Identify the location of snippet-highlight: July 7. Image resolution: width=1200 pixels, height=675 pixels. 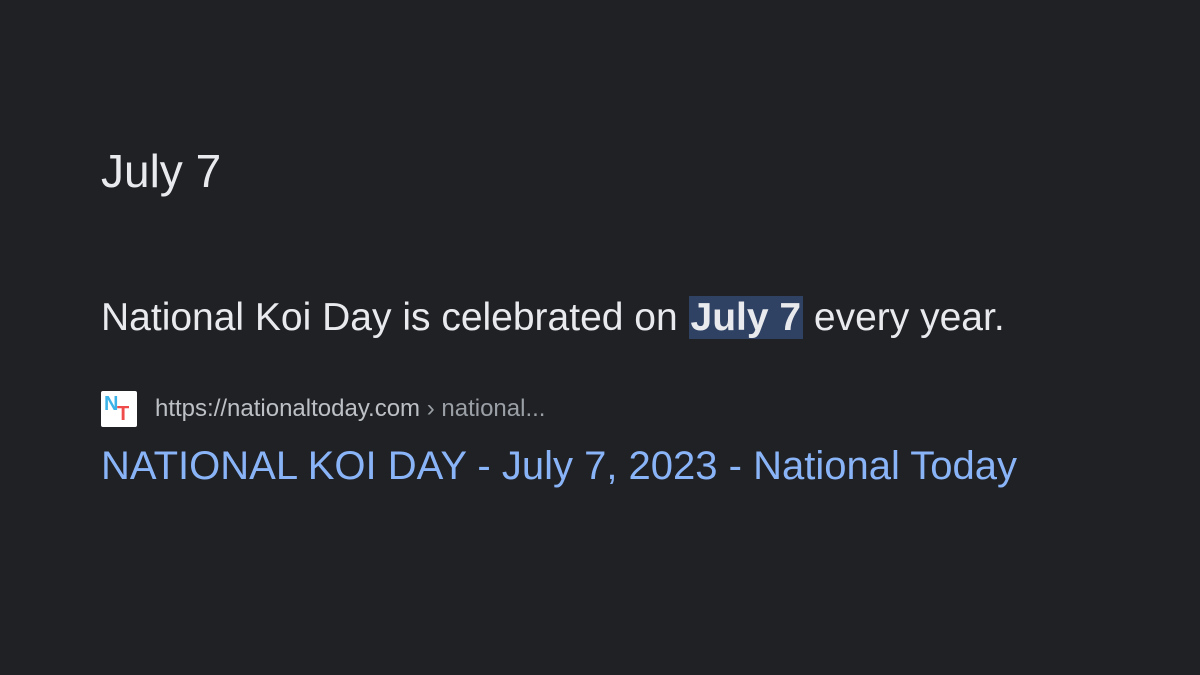
(746, 317).